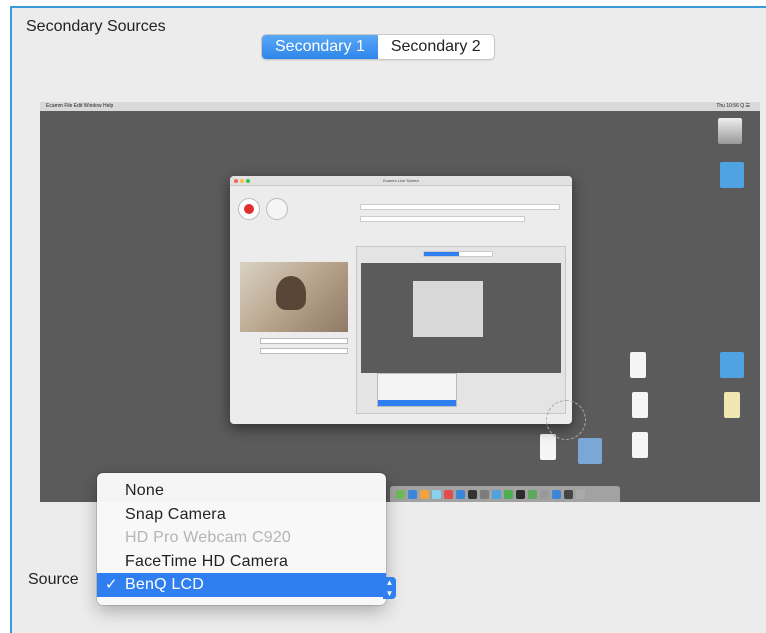 The image size is (766, 633). I want to click on record-icon, so click(249, 209).